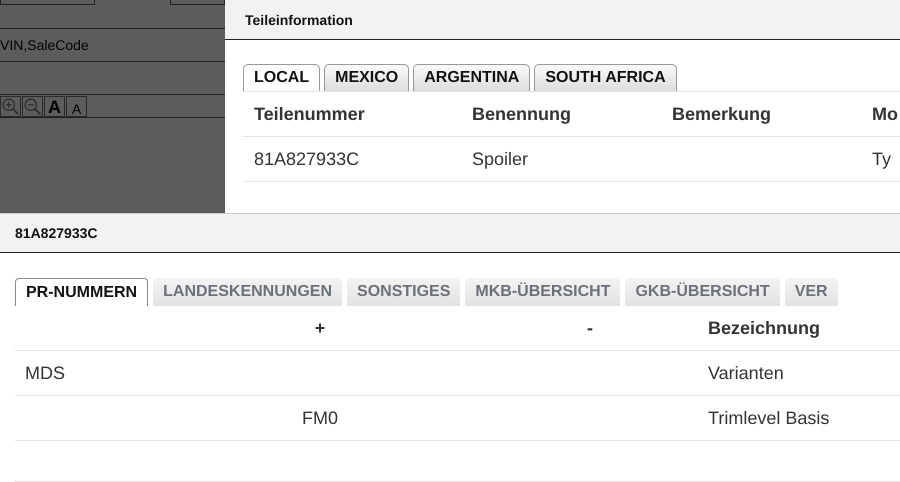  I want to click on tab: ARGENTINA, so click(471, 77).